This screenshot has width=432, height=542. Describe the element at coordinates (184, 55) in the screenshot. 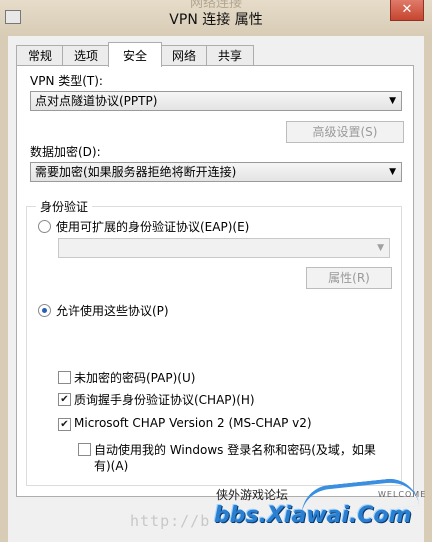

I see `tab-networking: 网络` at that location.